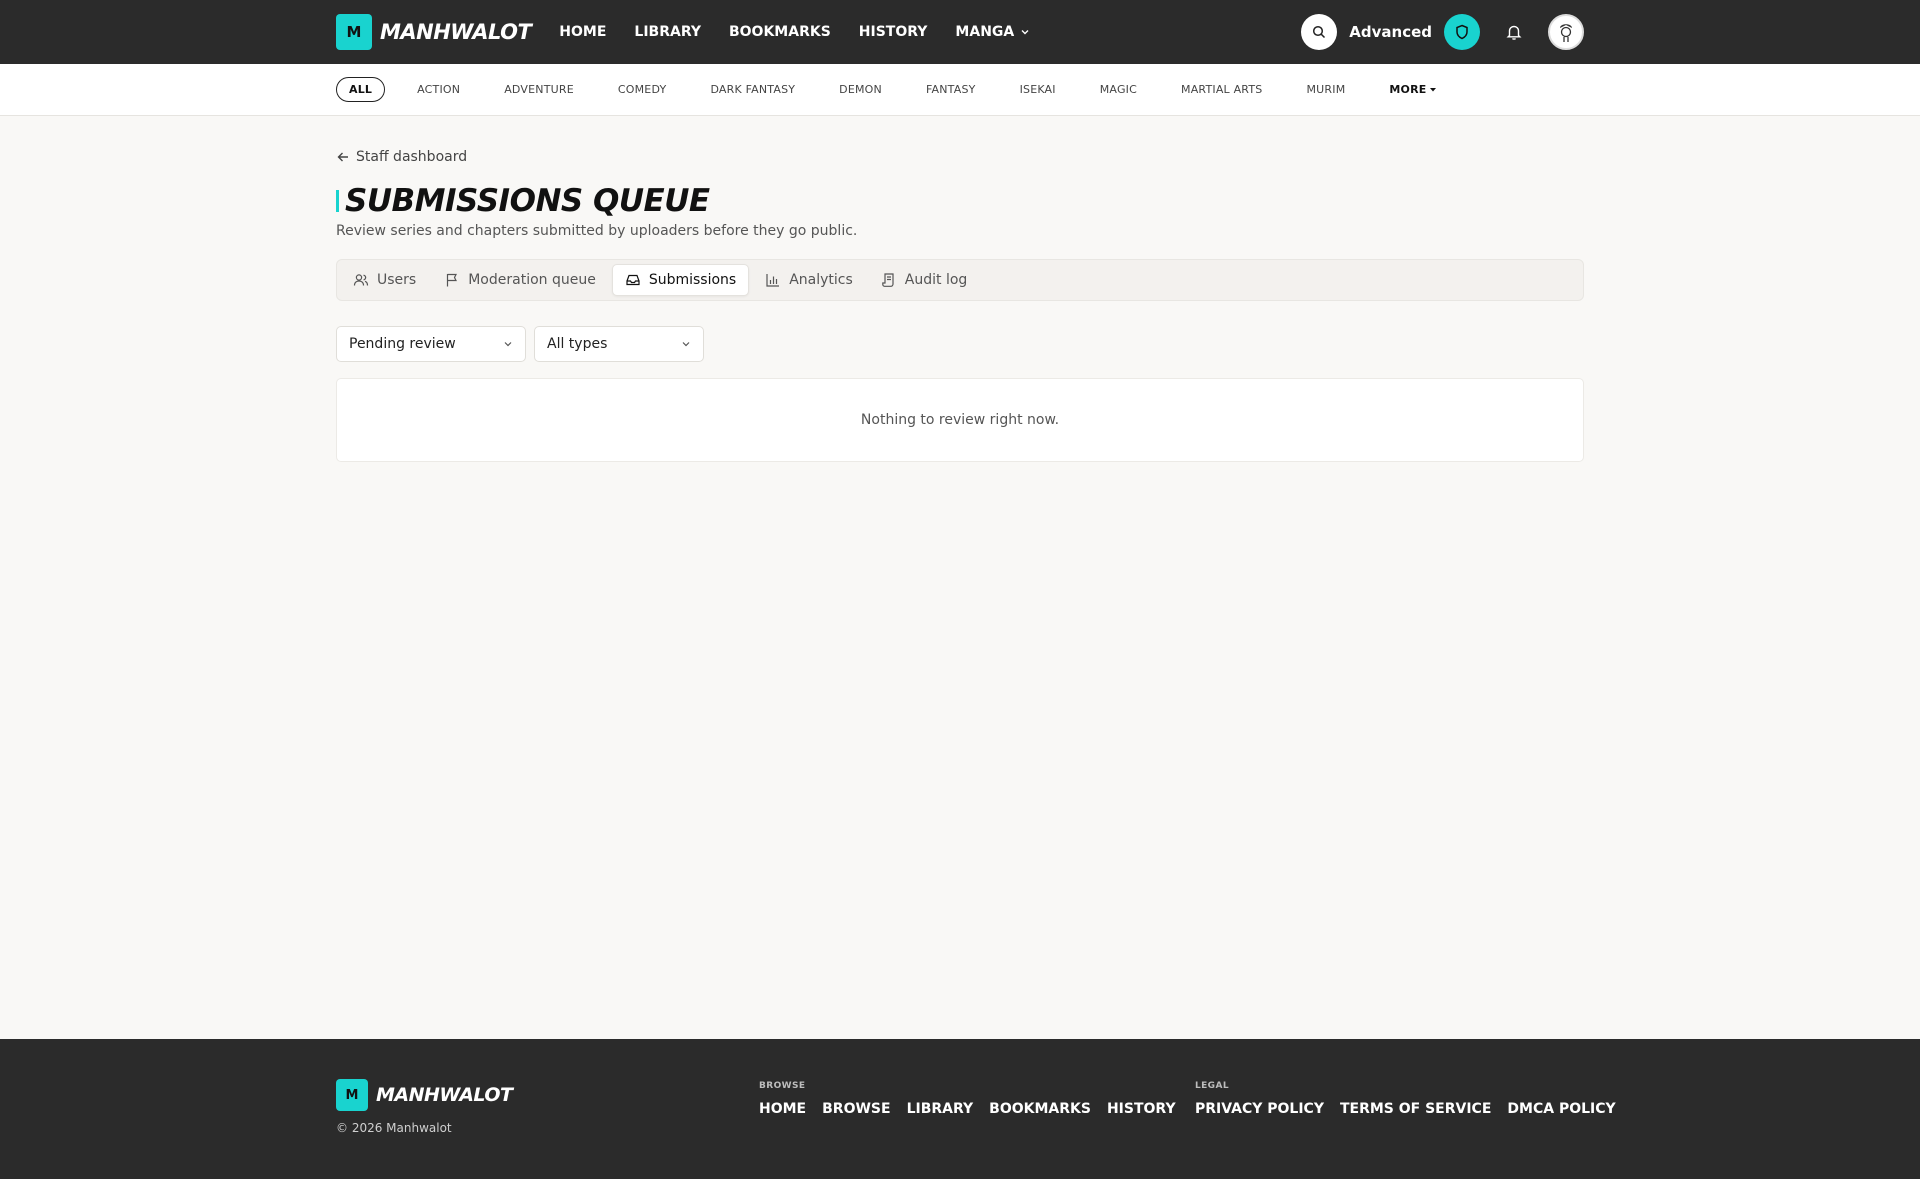 The width and height of the screenshot is (1920, 1179). What do you see at coordinates (438, 89) in the screenshot?
I see `genre-action: ACTION` at bounding box center [438, 89].